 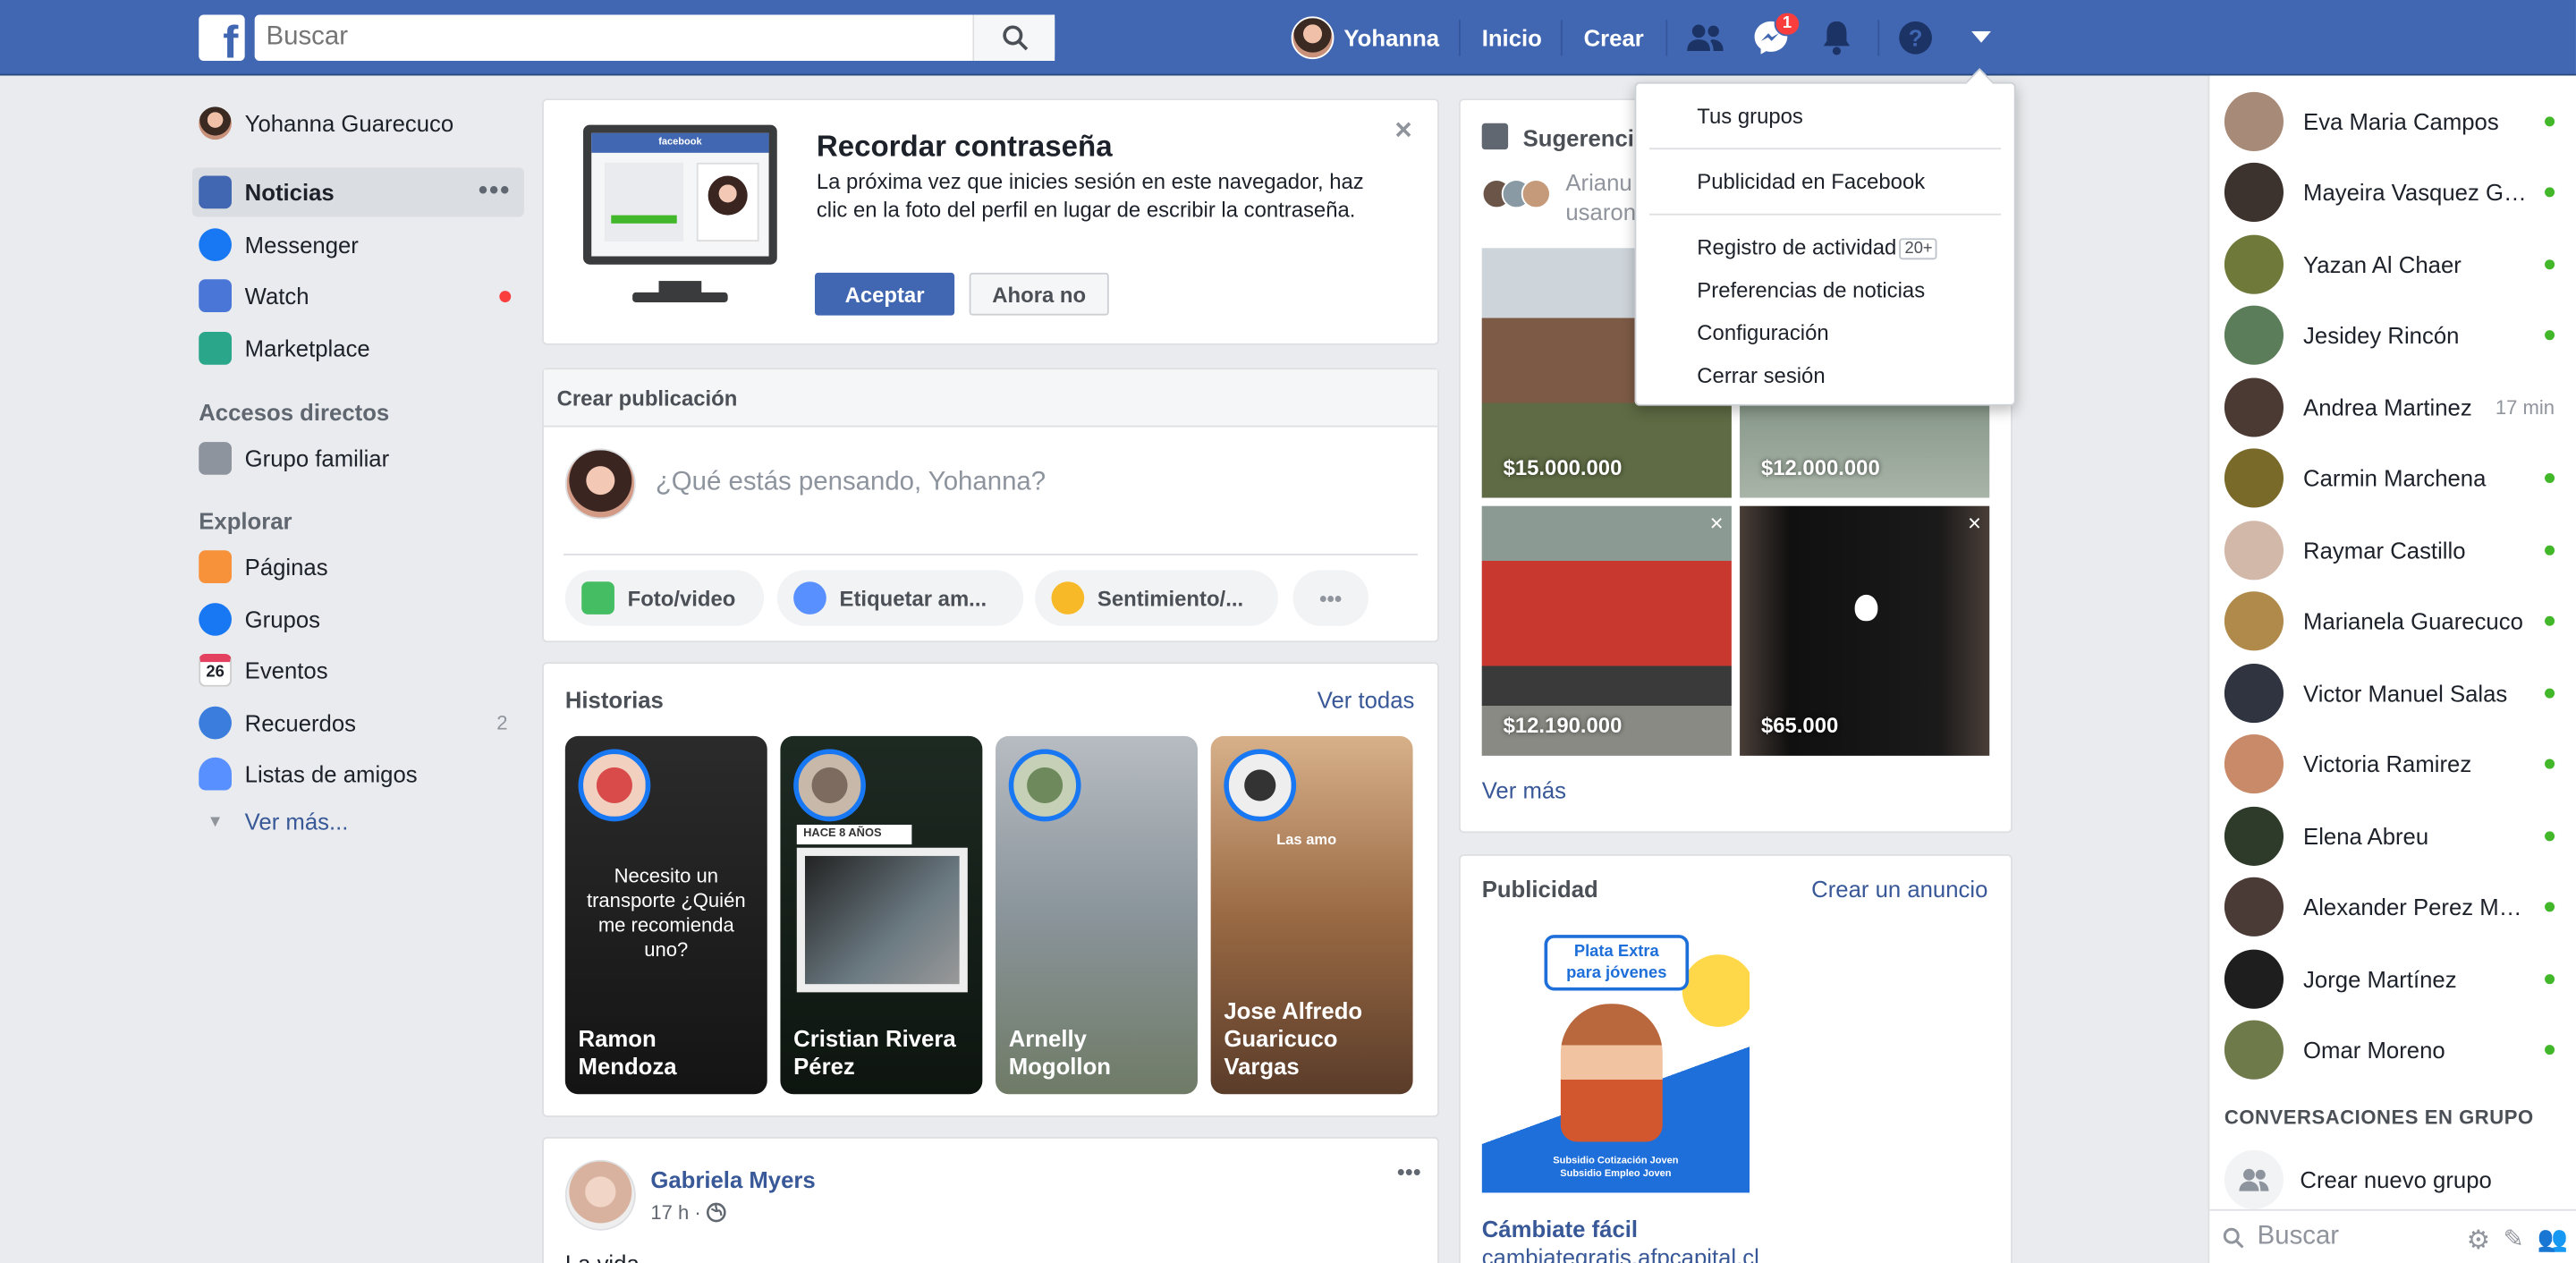 I want to click on search-input, so click(x=608, y=37).